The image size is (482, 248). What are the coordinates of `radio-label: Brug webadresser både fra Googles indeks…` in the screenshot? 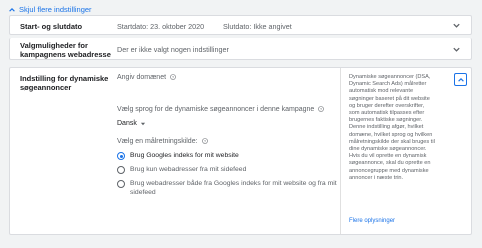 It's located at (233, 188).